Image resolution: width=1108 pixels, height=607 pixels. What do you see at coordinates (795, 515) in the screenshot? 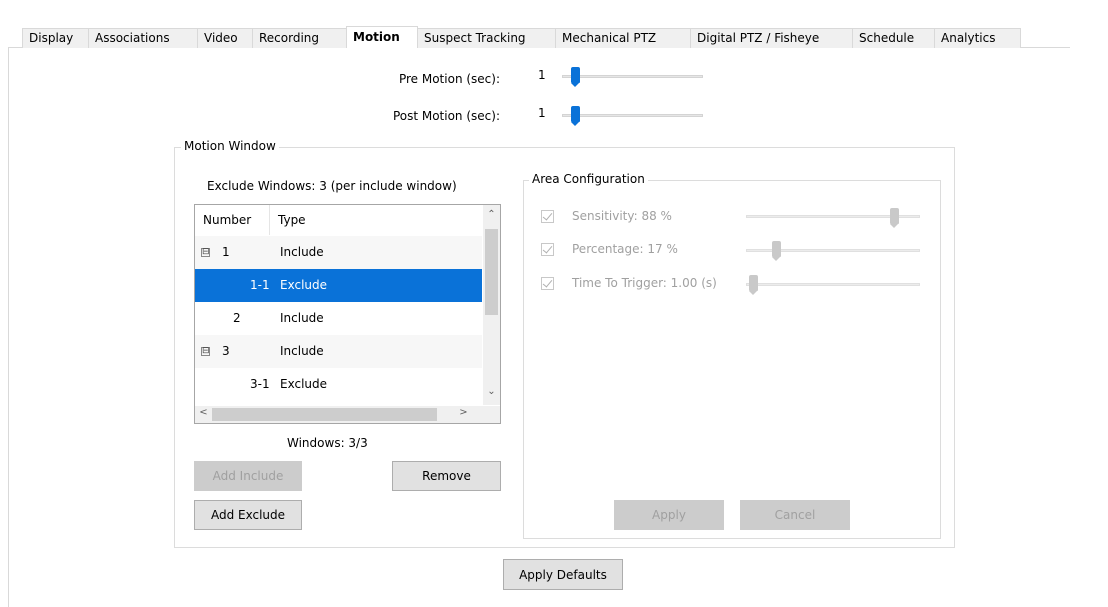
I see `cancel-button: Cancel` at bounding box center [795, 515].